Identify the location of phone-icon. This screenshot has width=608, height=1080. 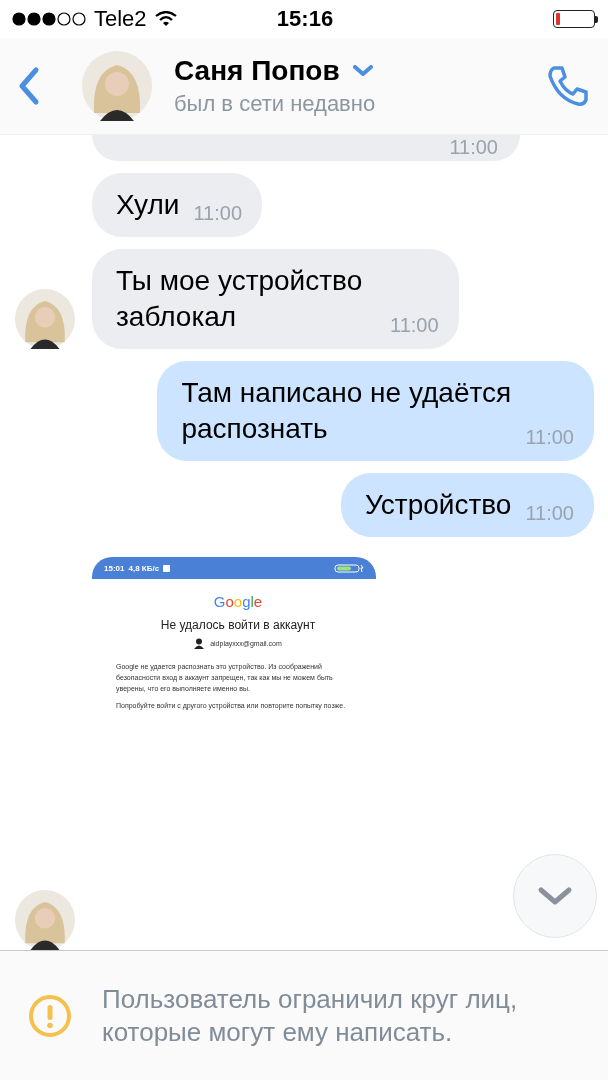
(568, 86).